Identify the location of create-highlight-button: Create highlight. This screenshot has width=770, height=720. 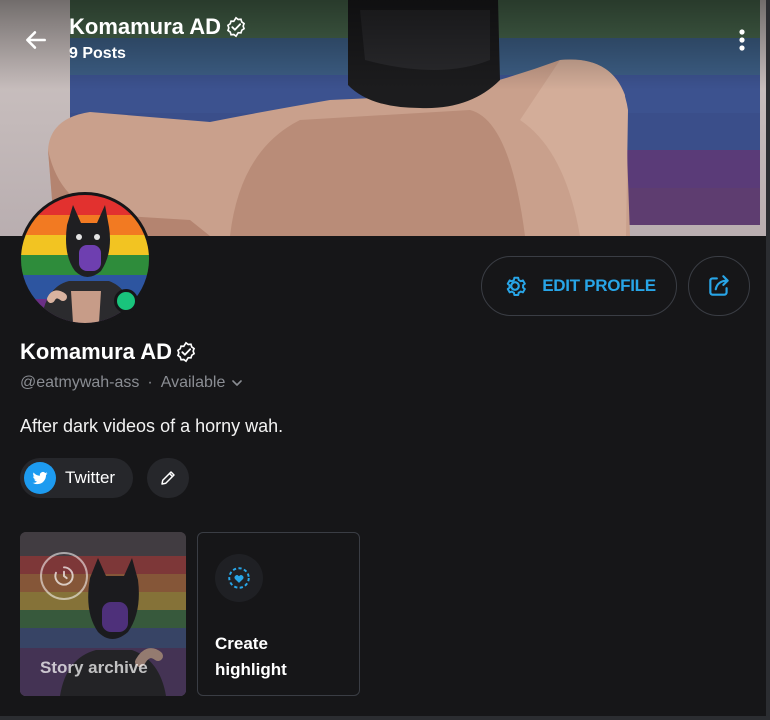
(278, 614).